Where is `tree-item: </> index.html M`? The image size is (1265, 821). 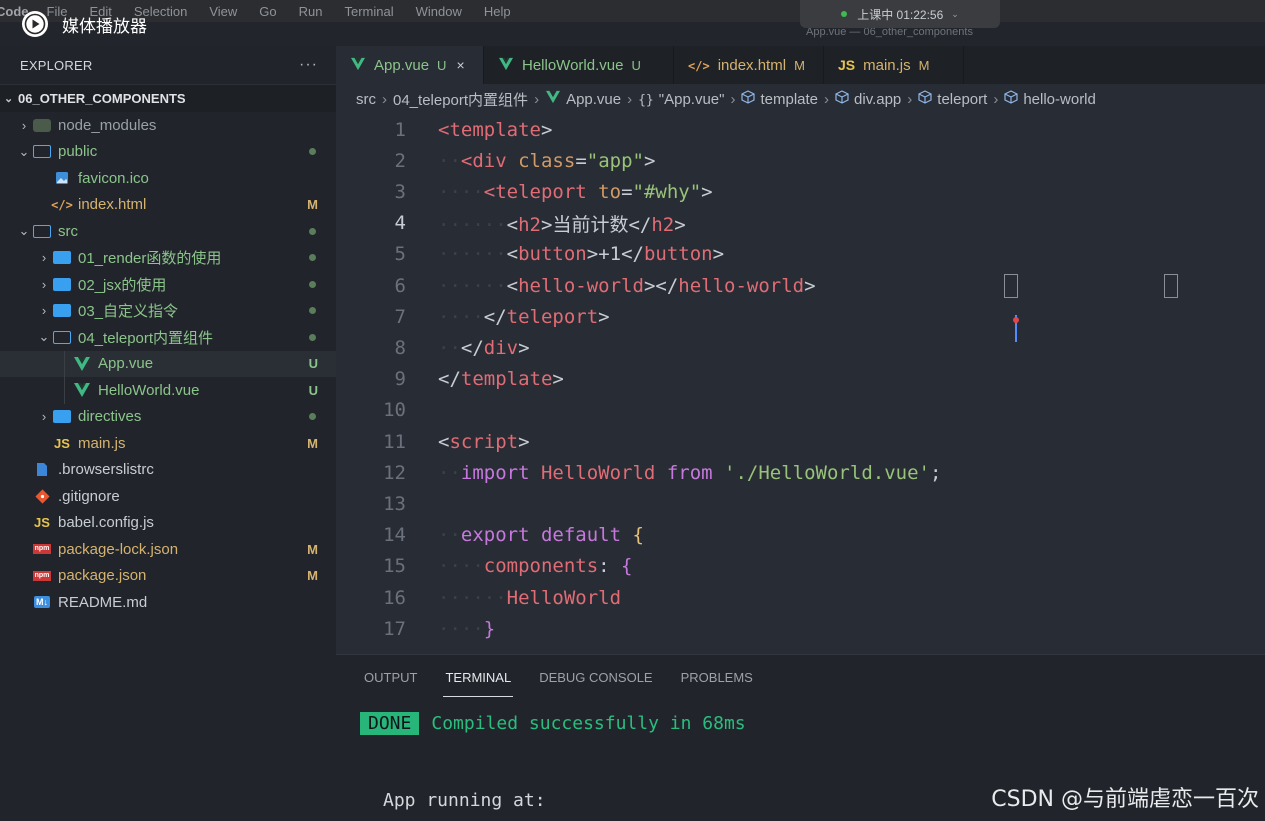 tree-item: </> index.html M is located at coordinates (168, 205).